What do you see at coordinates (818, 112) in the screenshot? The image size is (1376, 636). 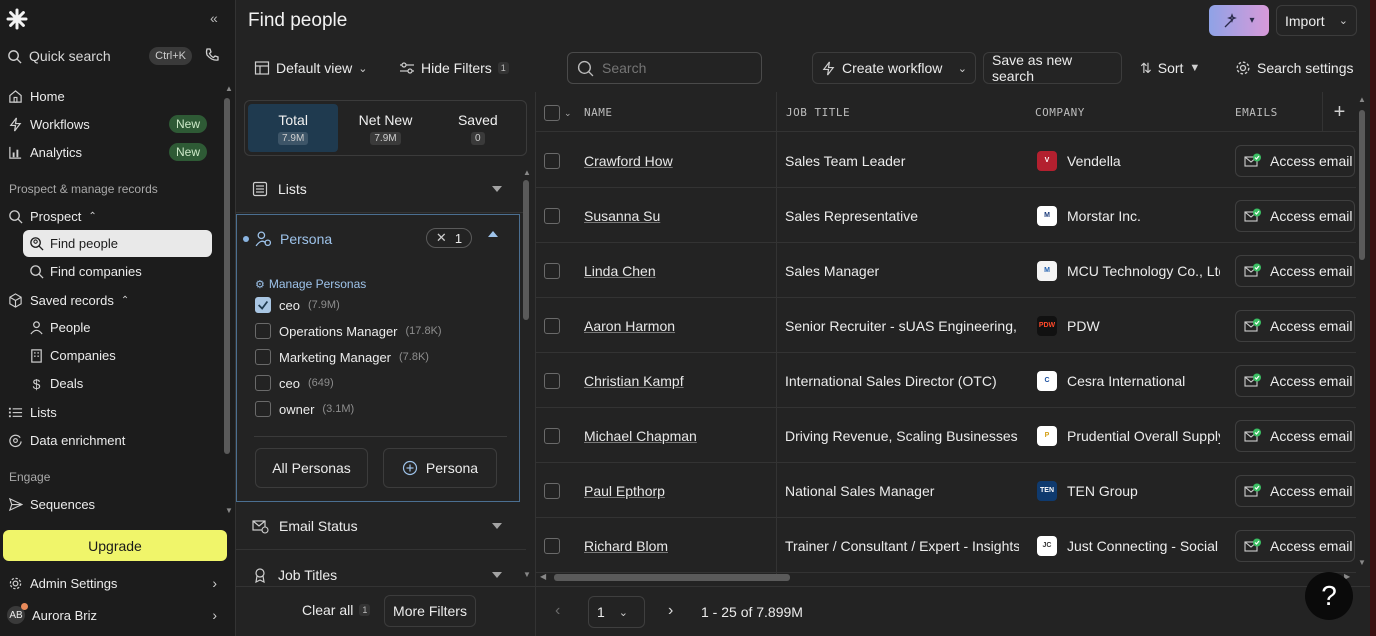 I see `column-header-job-title: JOB TITLE` at bounding box center [818, 112].